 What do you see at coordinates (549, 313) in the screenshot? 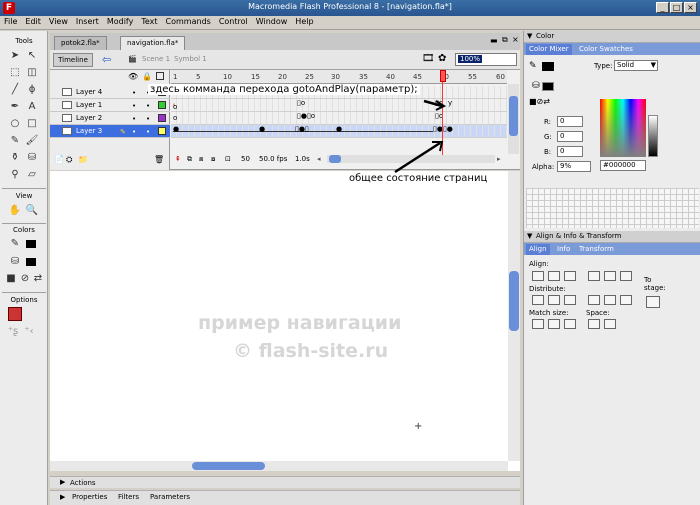
I see `match-size-label: Match size:` at bounding box center [549, 313].